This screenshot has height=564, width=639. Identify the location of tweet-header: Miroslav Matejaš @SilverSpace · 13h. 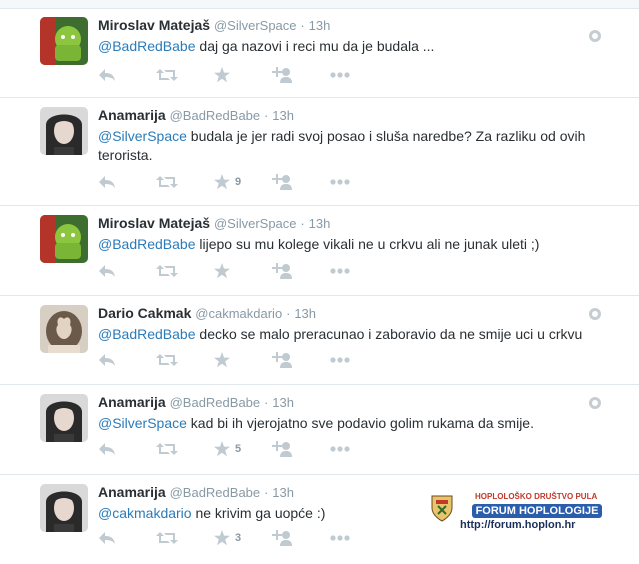
(214, 223).